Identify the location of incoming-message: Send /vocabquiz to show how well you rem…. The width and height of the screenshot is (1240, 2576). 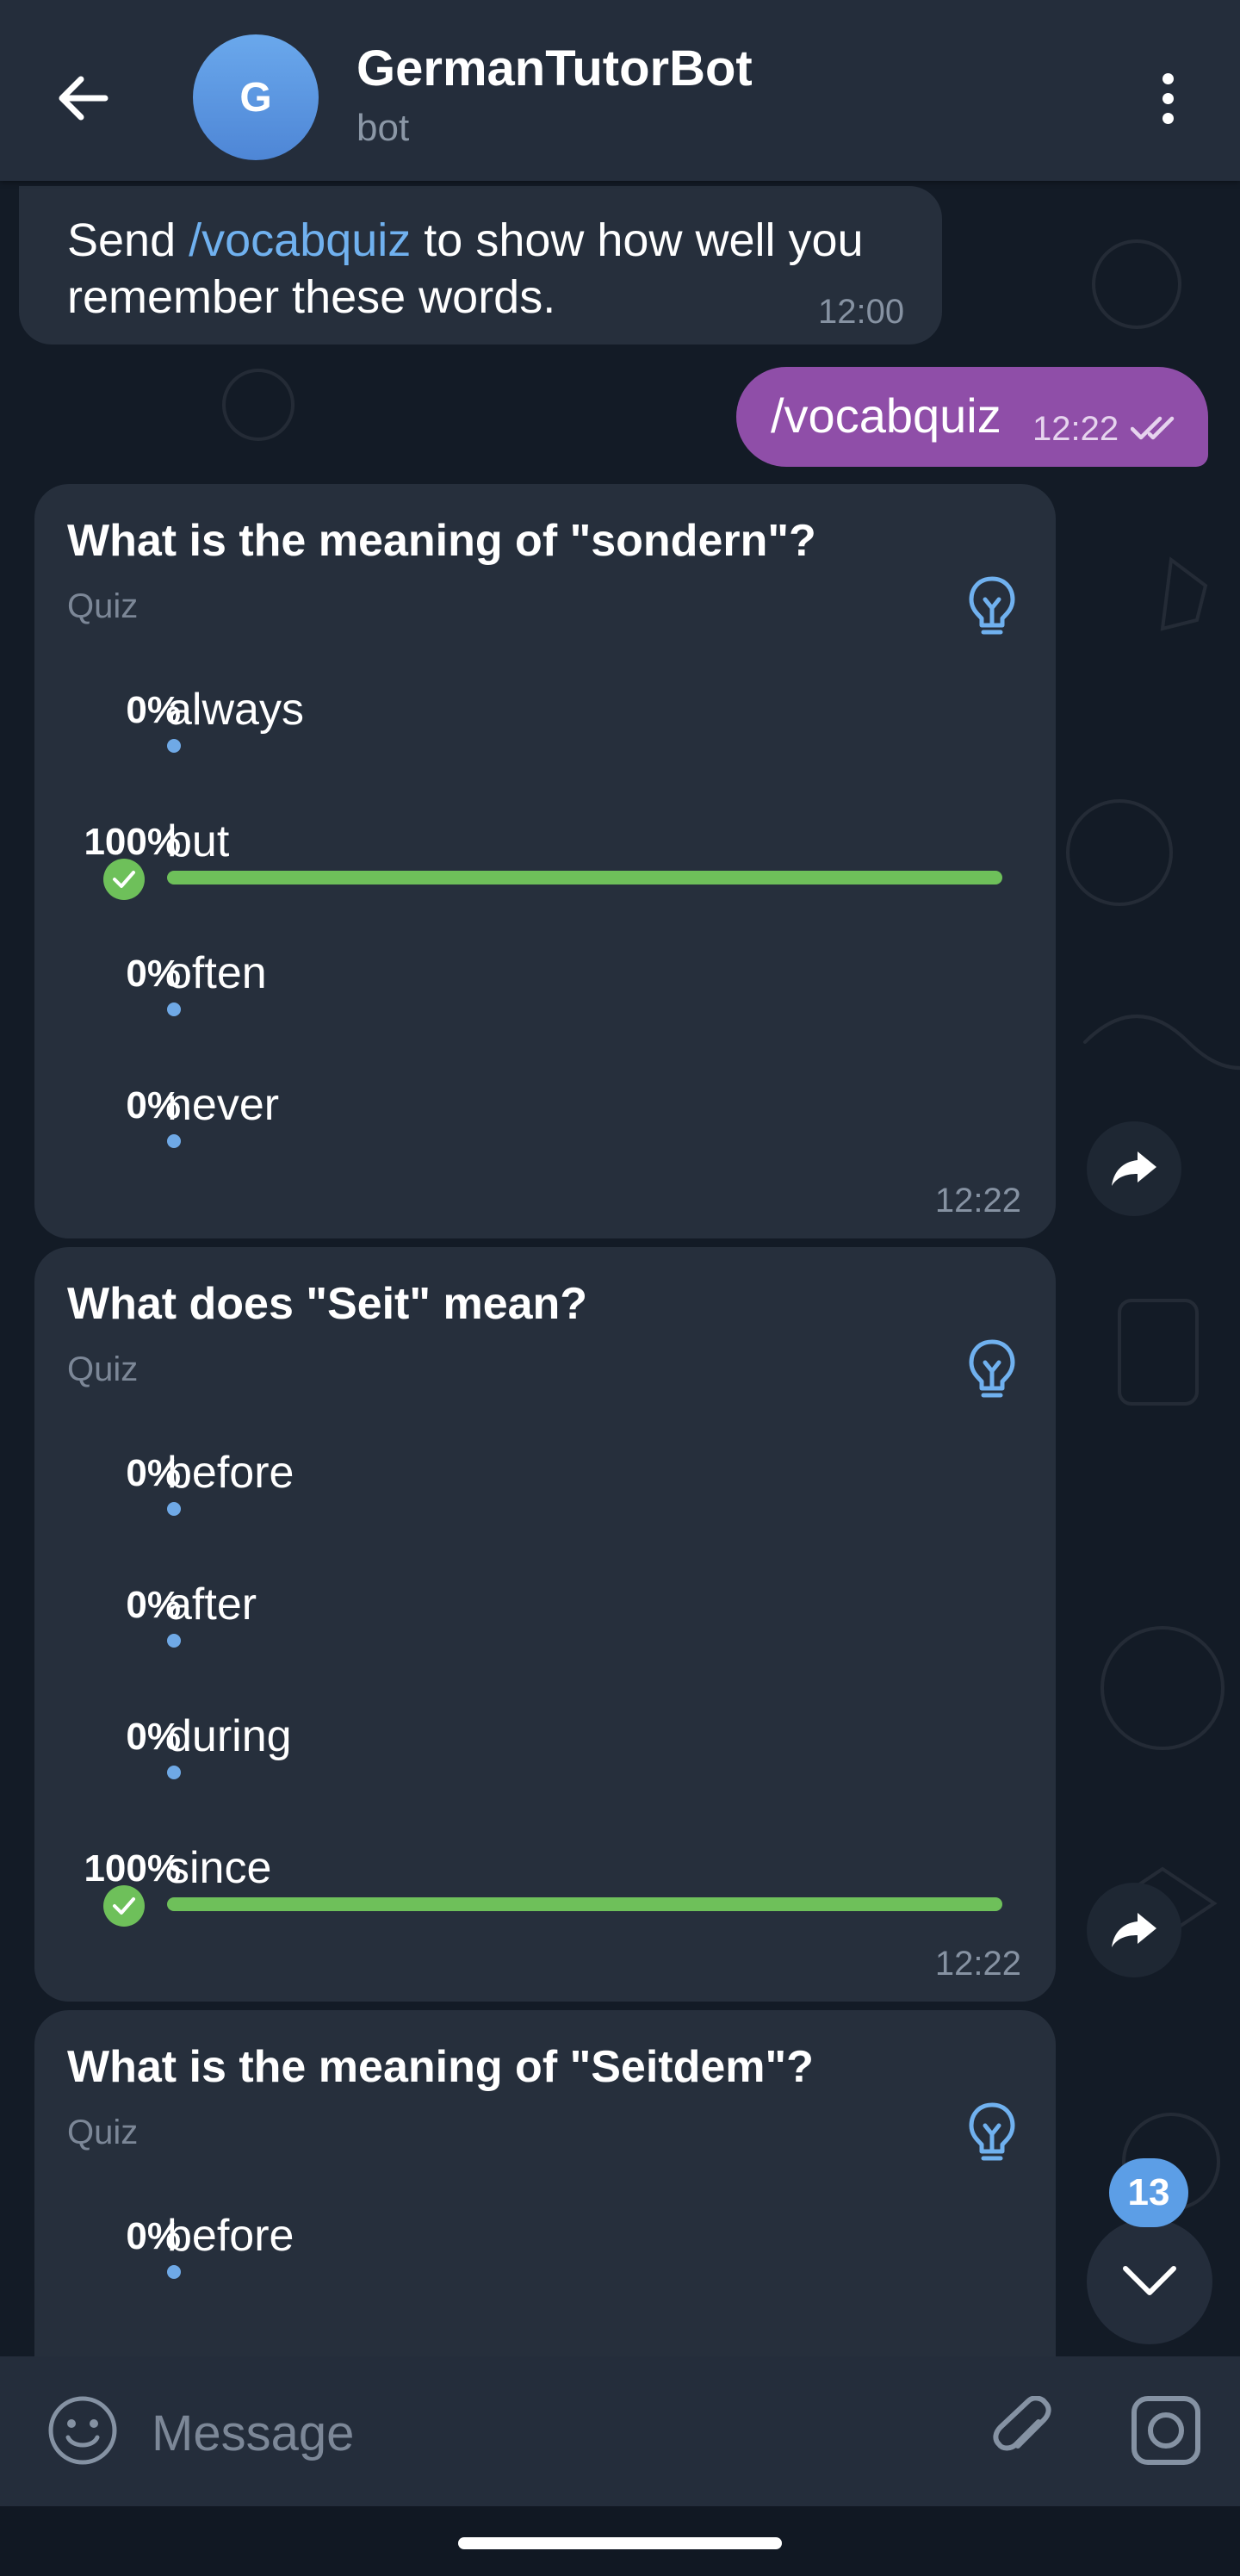
(480, 265).